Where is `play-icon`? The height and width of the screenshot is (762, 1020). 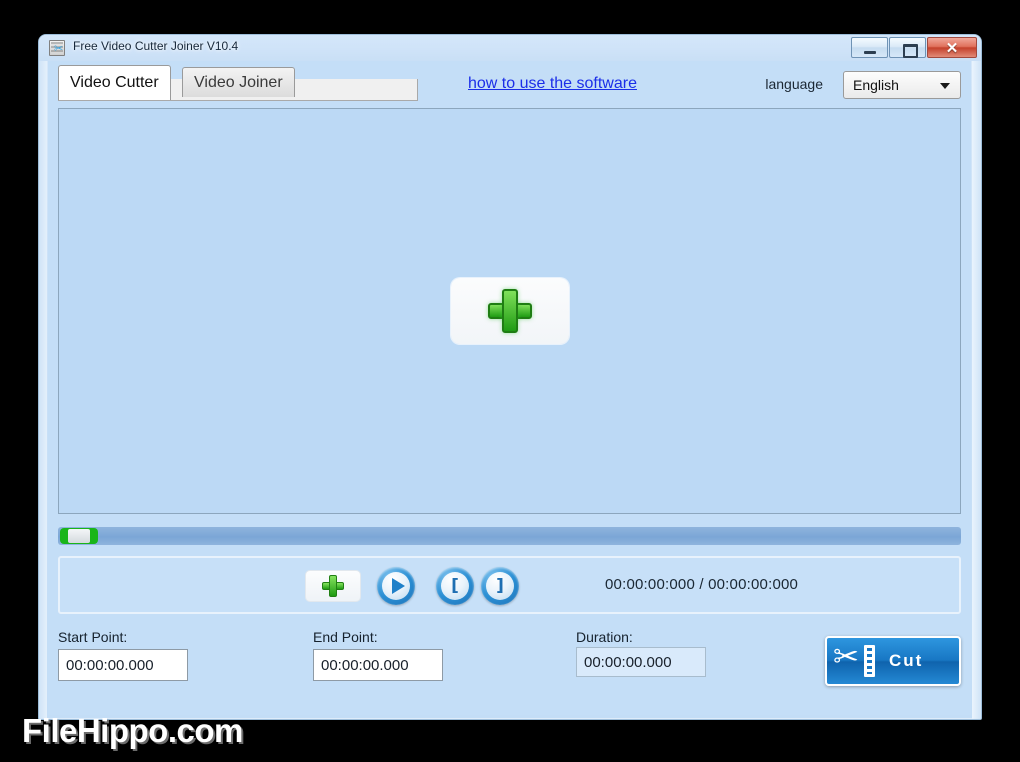
play-icon is located at coordinates (396, 586).